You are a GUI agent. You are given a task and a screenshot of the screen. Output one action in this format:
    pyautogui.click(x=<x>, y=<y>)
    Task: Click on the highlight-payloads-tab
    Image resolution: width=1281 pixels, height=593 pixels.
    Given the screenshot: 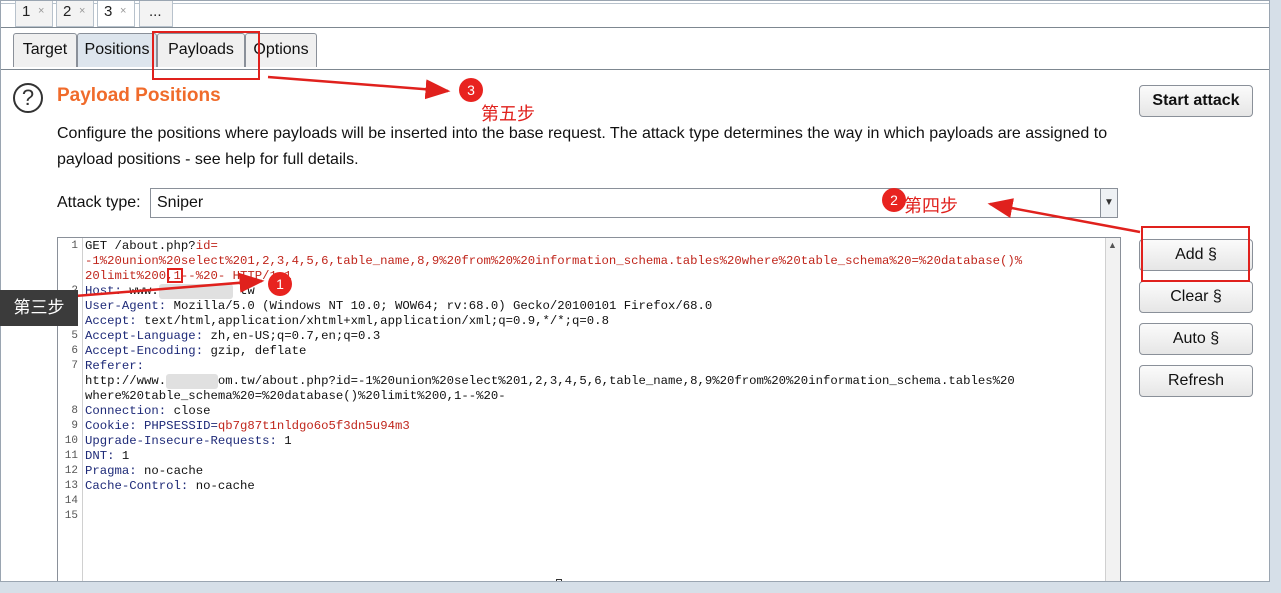 What is the action you would take?
    pyautogui.click(x=206, y=55)
    